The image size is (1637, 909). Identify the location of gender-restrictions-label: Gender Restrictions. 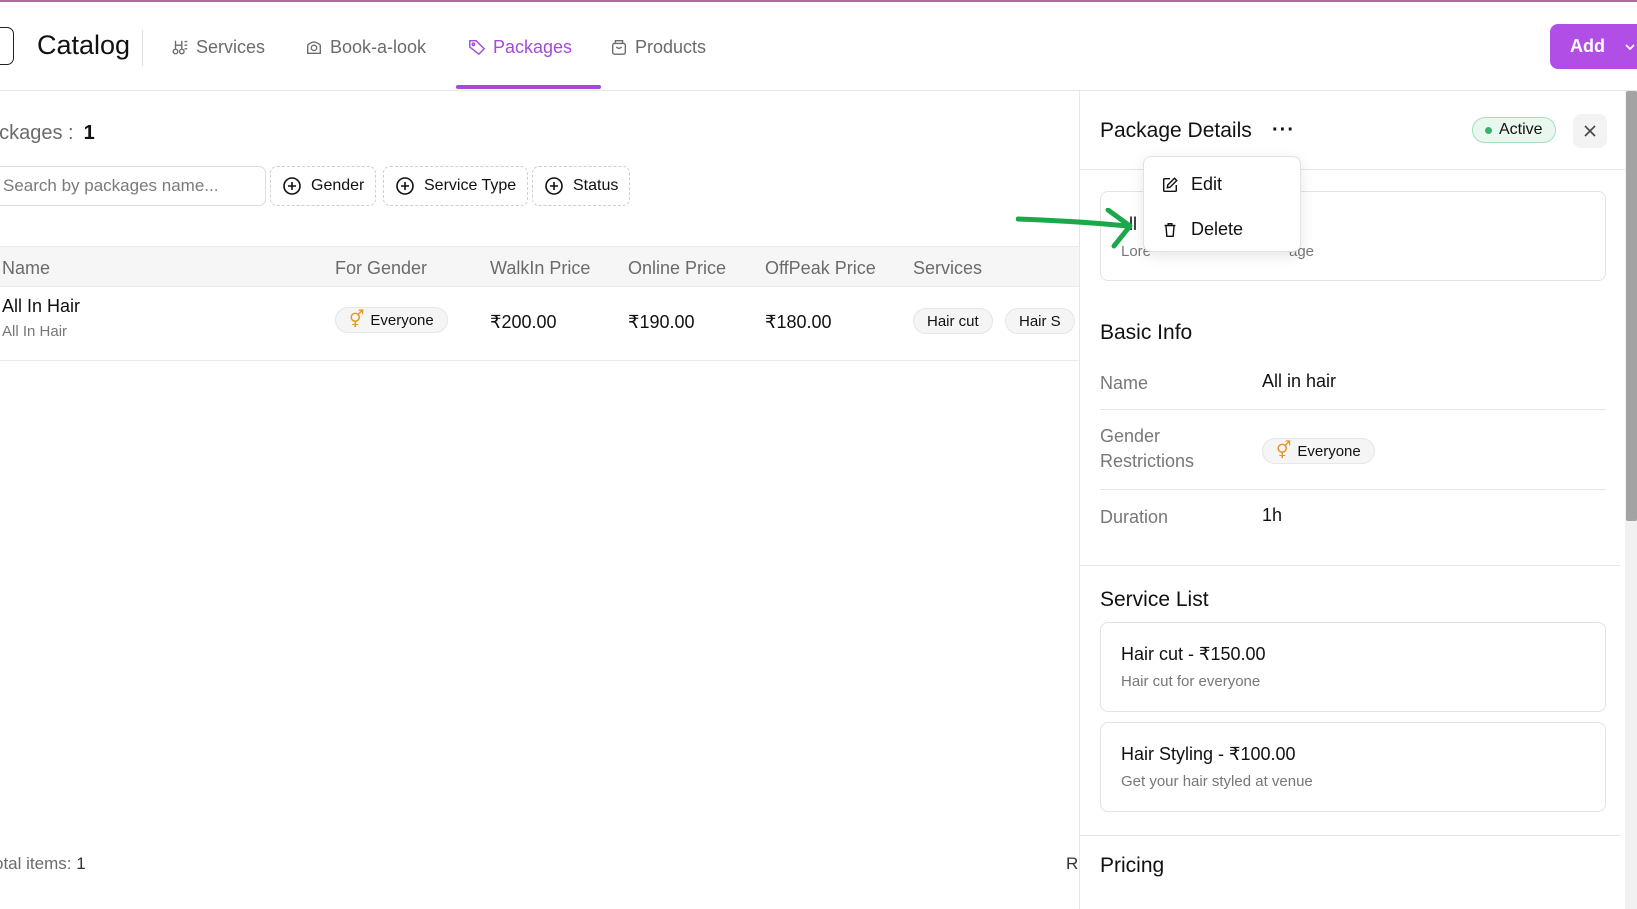
(1147, 448).